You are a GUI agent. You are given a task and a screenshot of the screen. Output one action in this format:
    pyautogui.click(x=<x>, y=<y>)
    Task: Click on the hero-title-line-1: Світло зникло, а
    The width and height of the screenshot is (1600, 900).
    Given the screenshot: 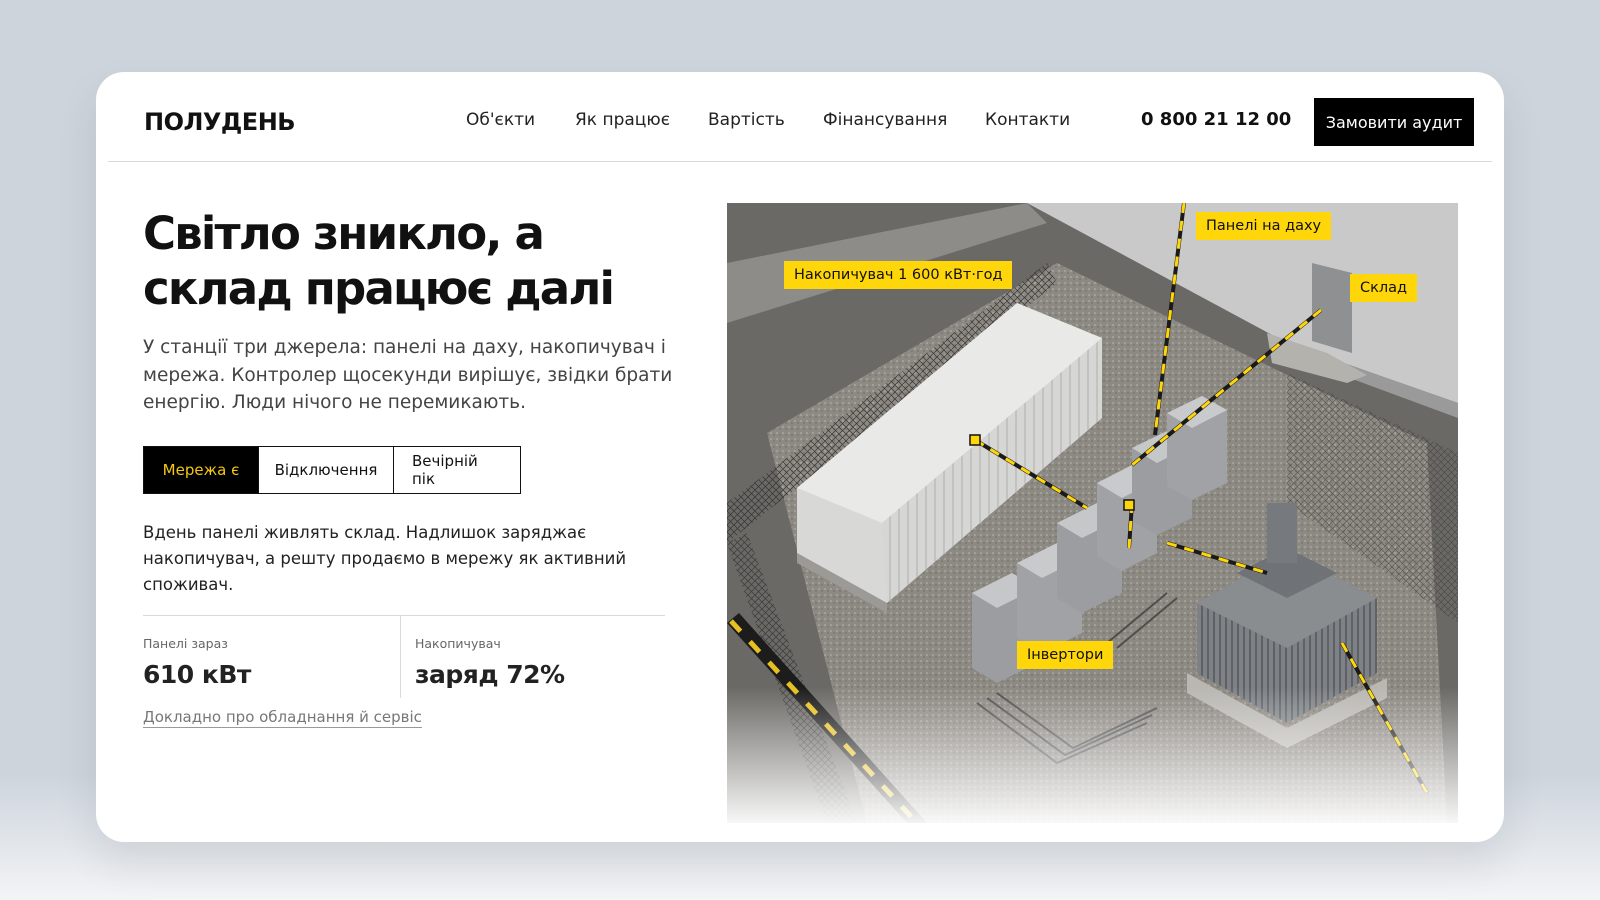 What is the action you would take?
    pyautogui.click(x=344, y=233)
    